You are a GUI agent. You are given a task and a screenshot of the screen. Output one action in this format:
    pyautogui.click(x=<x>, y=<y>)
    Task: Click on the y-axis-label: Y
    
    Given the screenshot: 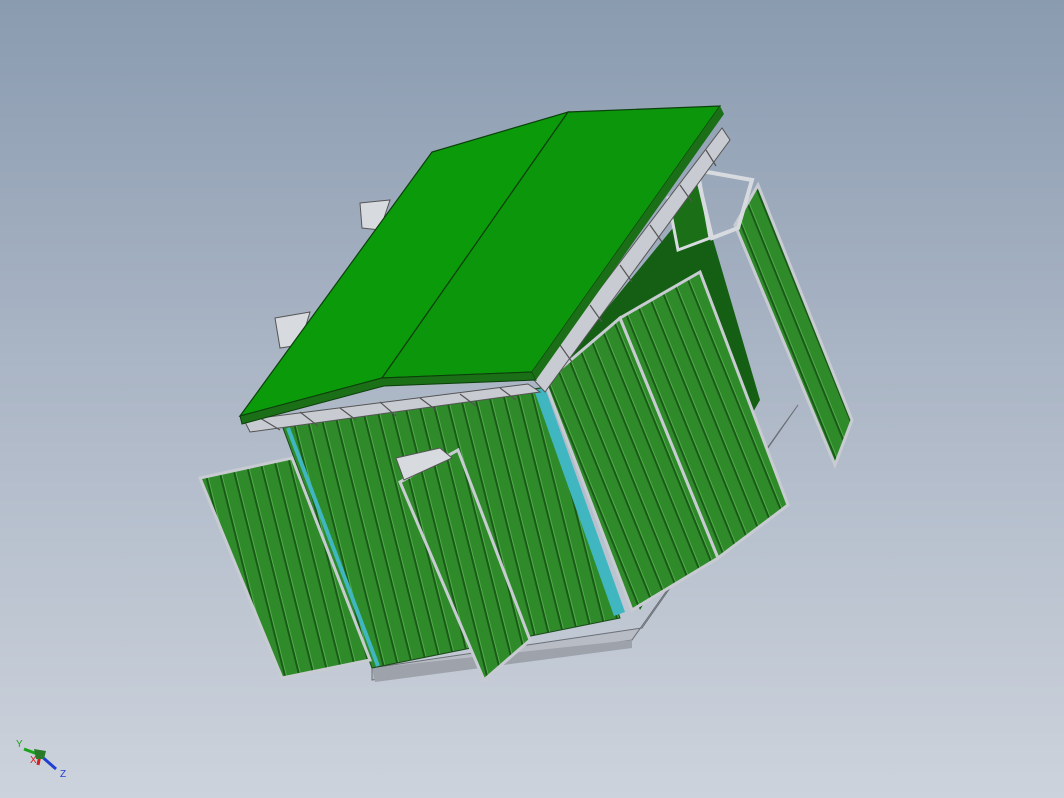 What is the action you would take?
    pyautogui.click(x=19, y=744)
    